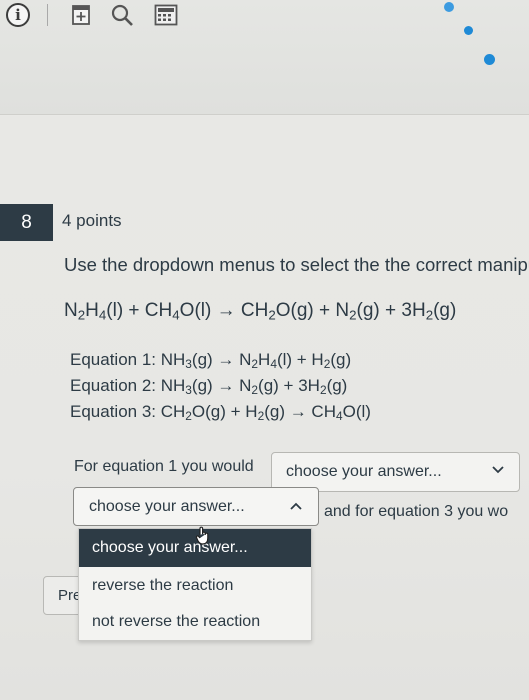 The image size is (529, 700). What do you see at coordinates (202, 535) in the screenshot?
I see `hand-cursor-icon` at bounding box center [202, 535].